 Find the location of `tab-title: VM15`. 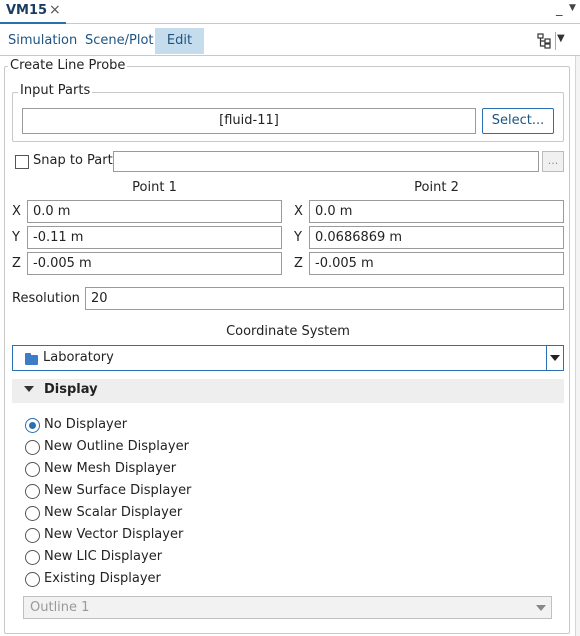

tab-title: VM15 is located at coordinates (26, 10).